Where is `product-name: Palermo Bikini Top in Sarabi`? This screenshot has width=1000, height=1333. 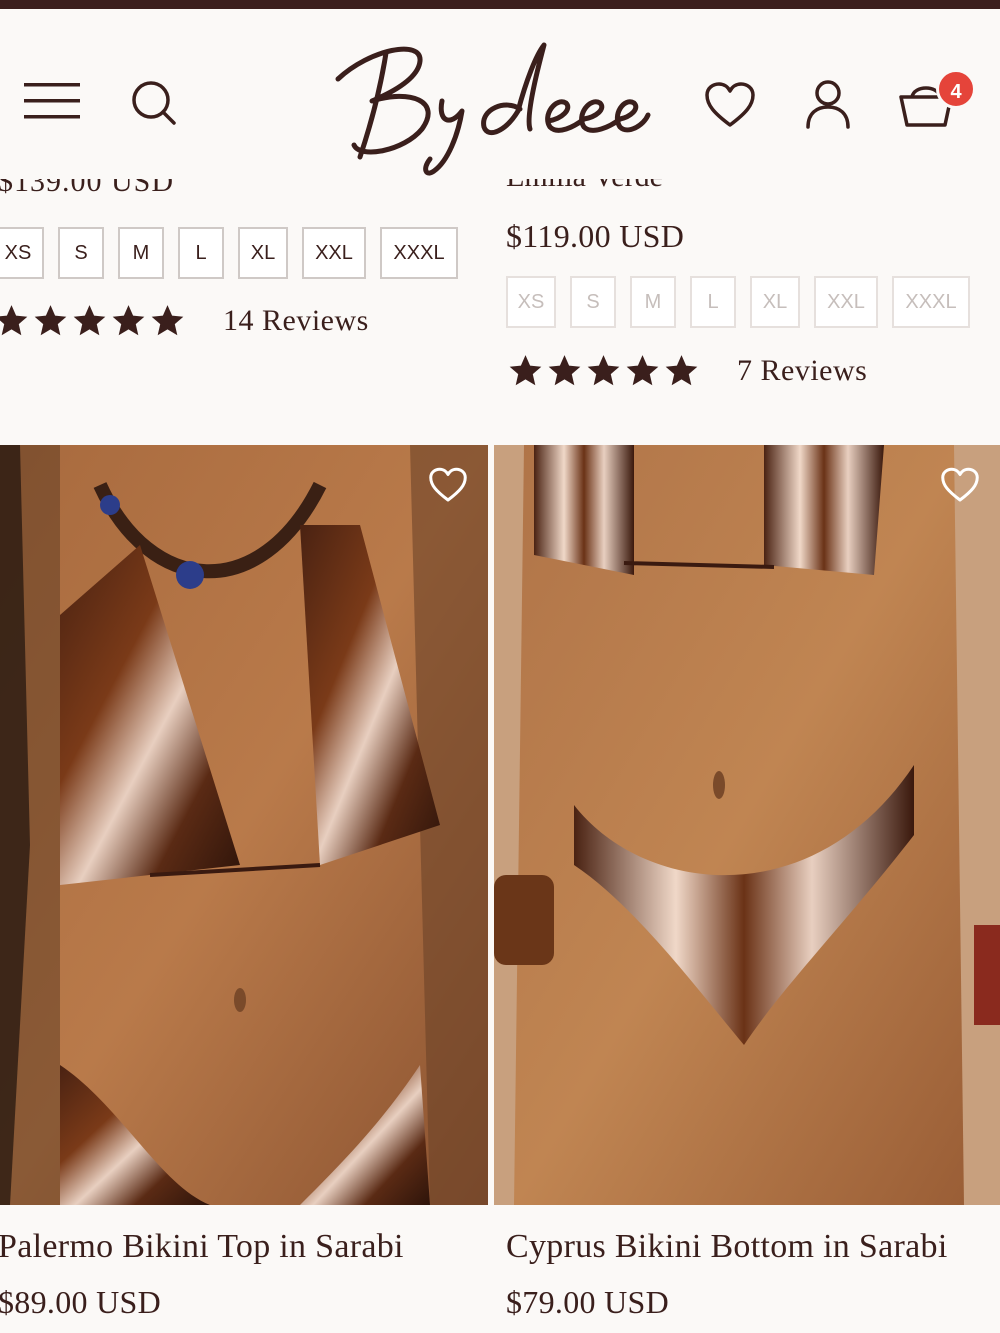
product-name: Palermo Bikini Top in Sarabi is located at coordinates (202, 1247).